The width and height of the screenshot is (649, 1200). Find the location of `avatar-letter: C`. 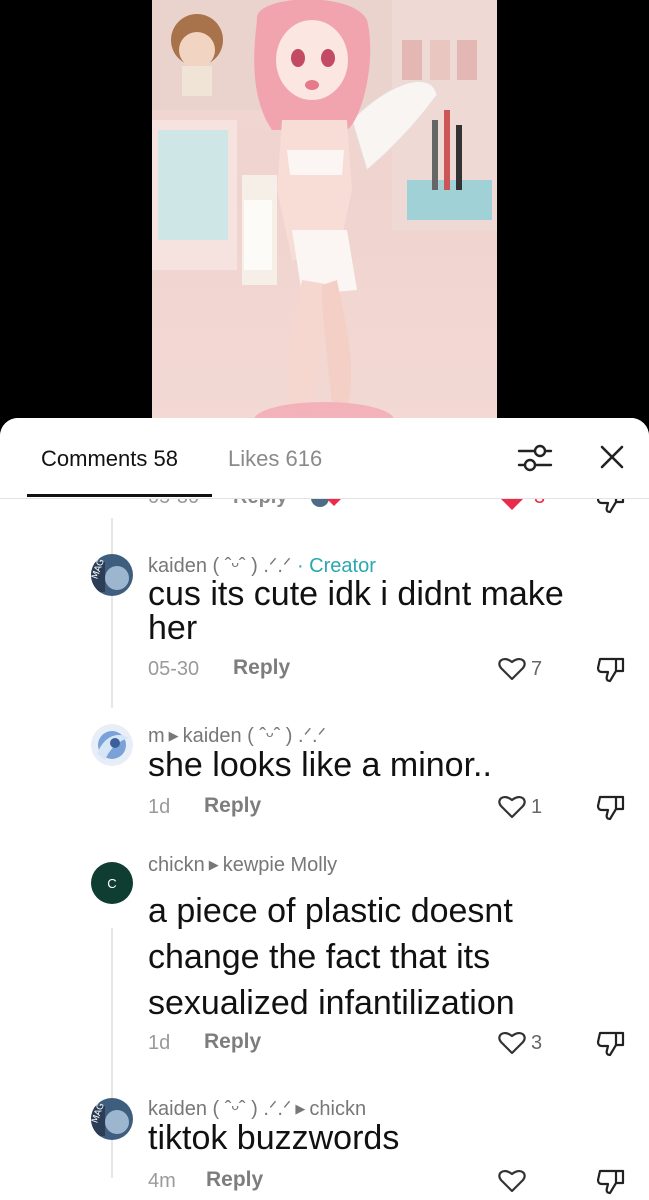

avatar-letter: C is located at coordinates (112, 883).